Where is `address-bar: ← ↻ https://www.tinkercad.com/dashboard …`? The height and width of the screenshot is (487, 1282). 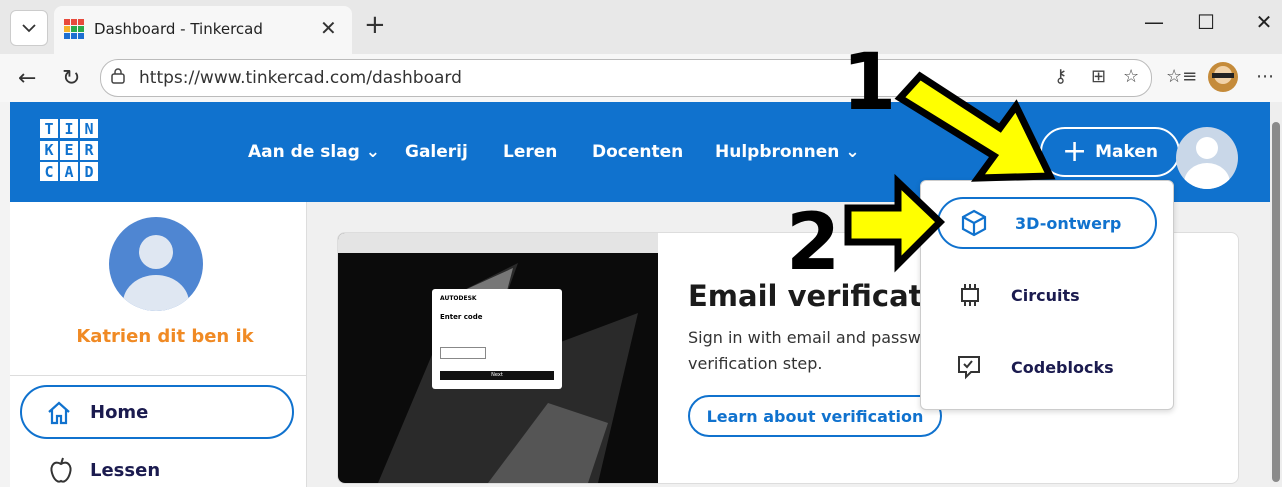
address-bar: ← ↻ https://www.tinkercad.com/dashboard … is located at coordinates (641, 78).